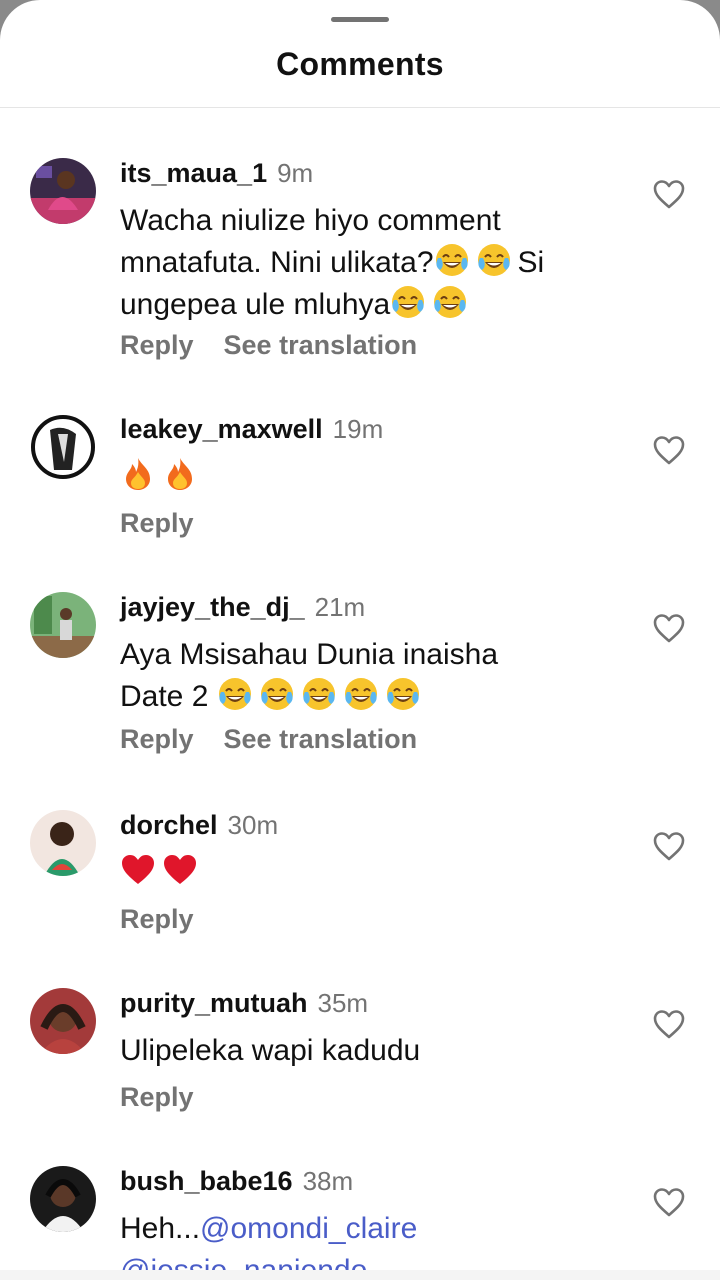 This screenshot has width=720, height=1280. I want to click on username: its_maua_1, so click(193, 173).